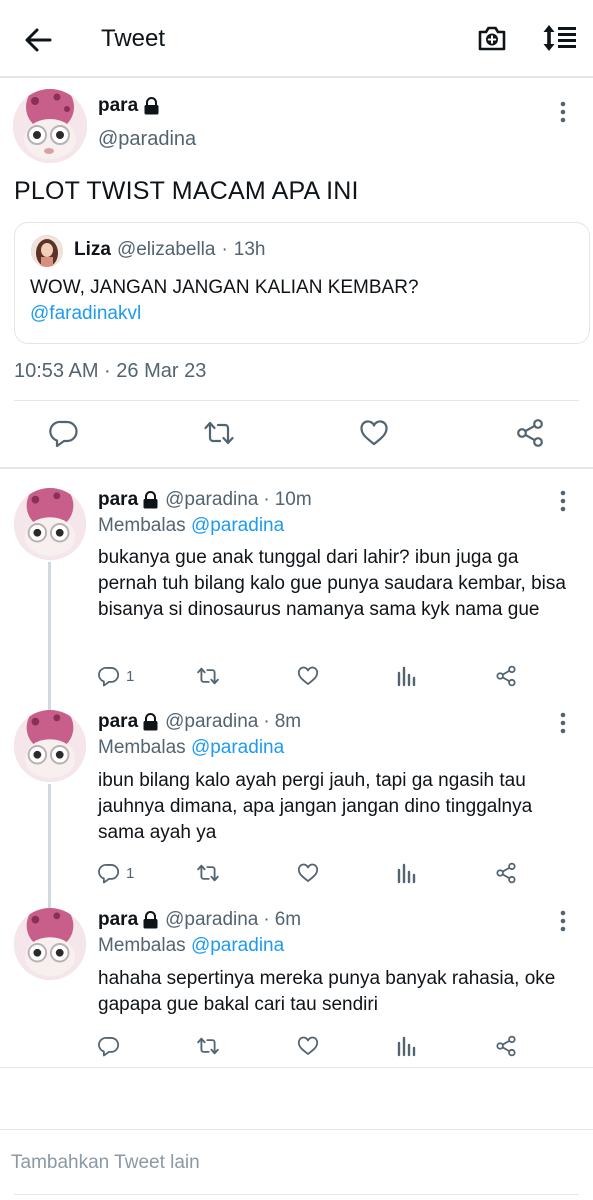  Describe the element at coordinates (492, 38) in the screenshot. I see `camera-button` at that location.